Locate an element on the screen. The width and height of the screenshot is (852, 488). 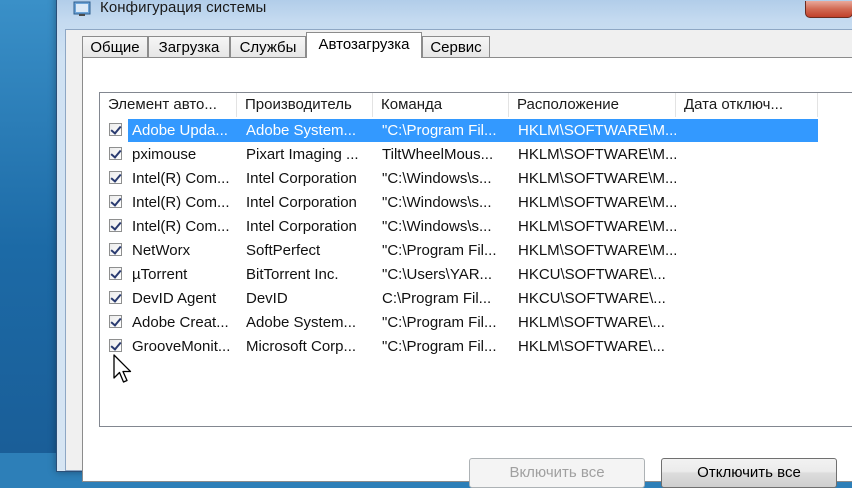
cell-manufacturer: DevID is located at coordinates (267, 298).